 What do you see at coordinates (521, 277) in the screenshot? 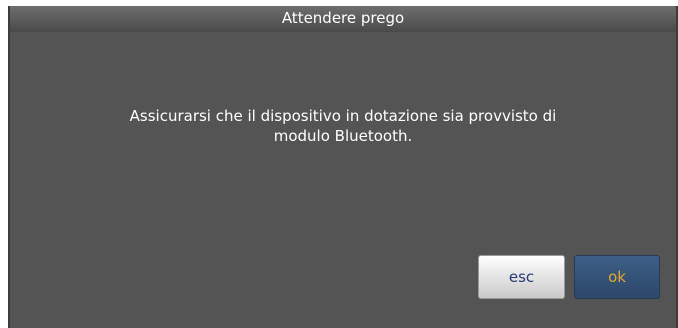
I see `esc-button: esc` at bounding box center [521, 277].